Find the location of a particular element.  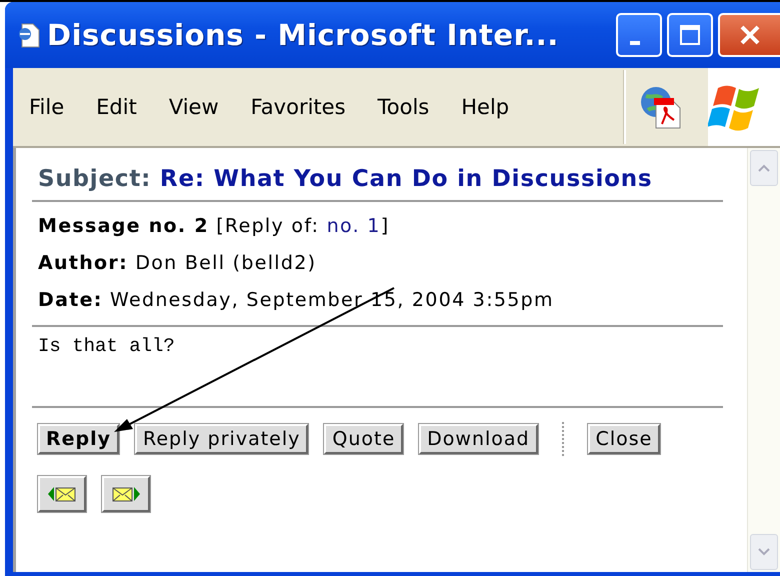

reply-of-label: [Reply of: is located at coordinates (268, 226).